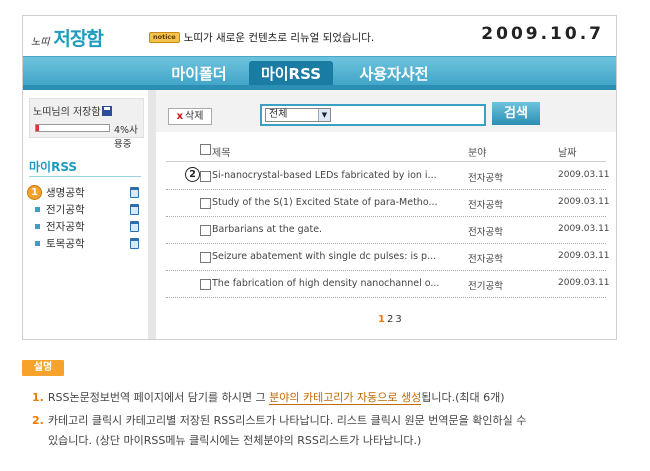  I want to click on storage-box: 노띠님의 저장함 4%사용중, so click(86, 124).